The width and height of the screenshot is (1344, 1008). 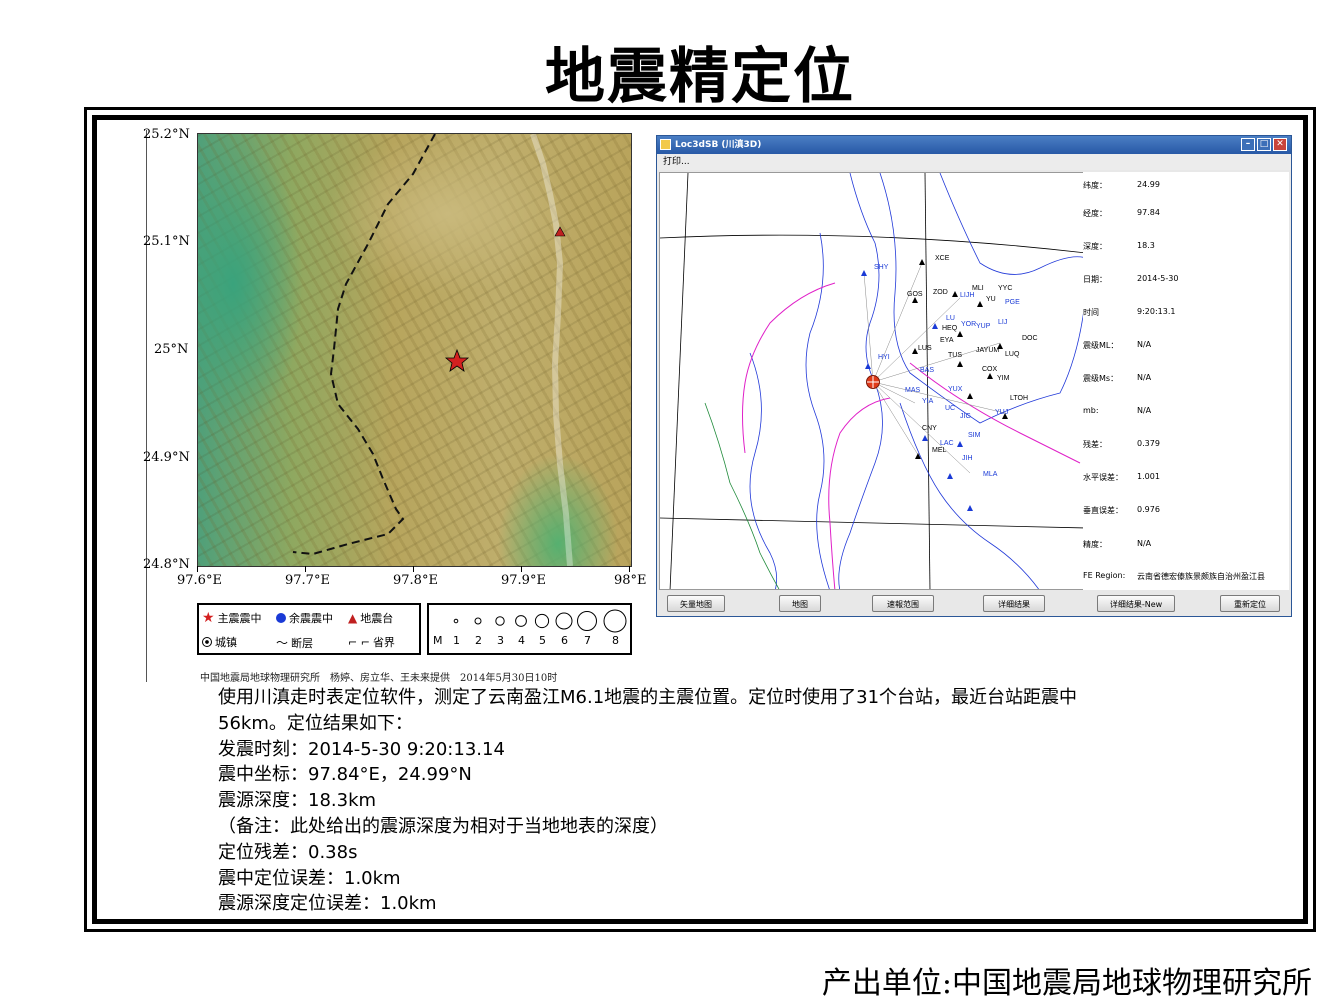 I want to click on valley-line, so click(x=551, y=350).